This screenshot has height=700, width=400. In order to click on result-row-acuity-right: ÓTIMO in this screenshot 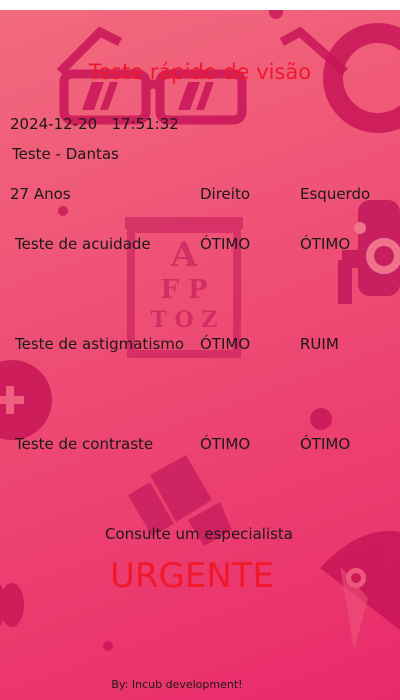, I will do `click(225, 244)`.